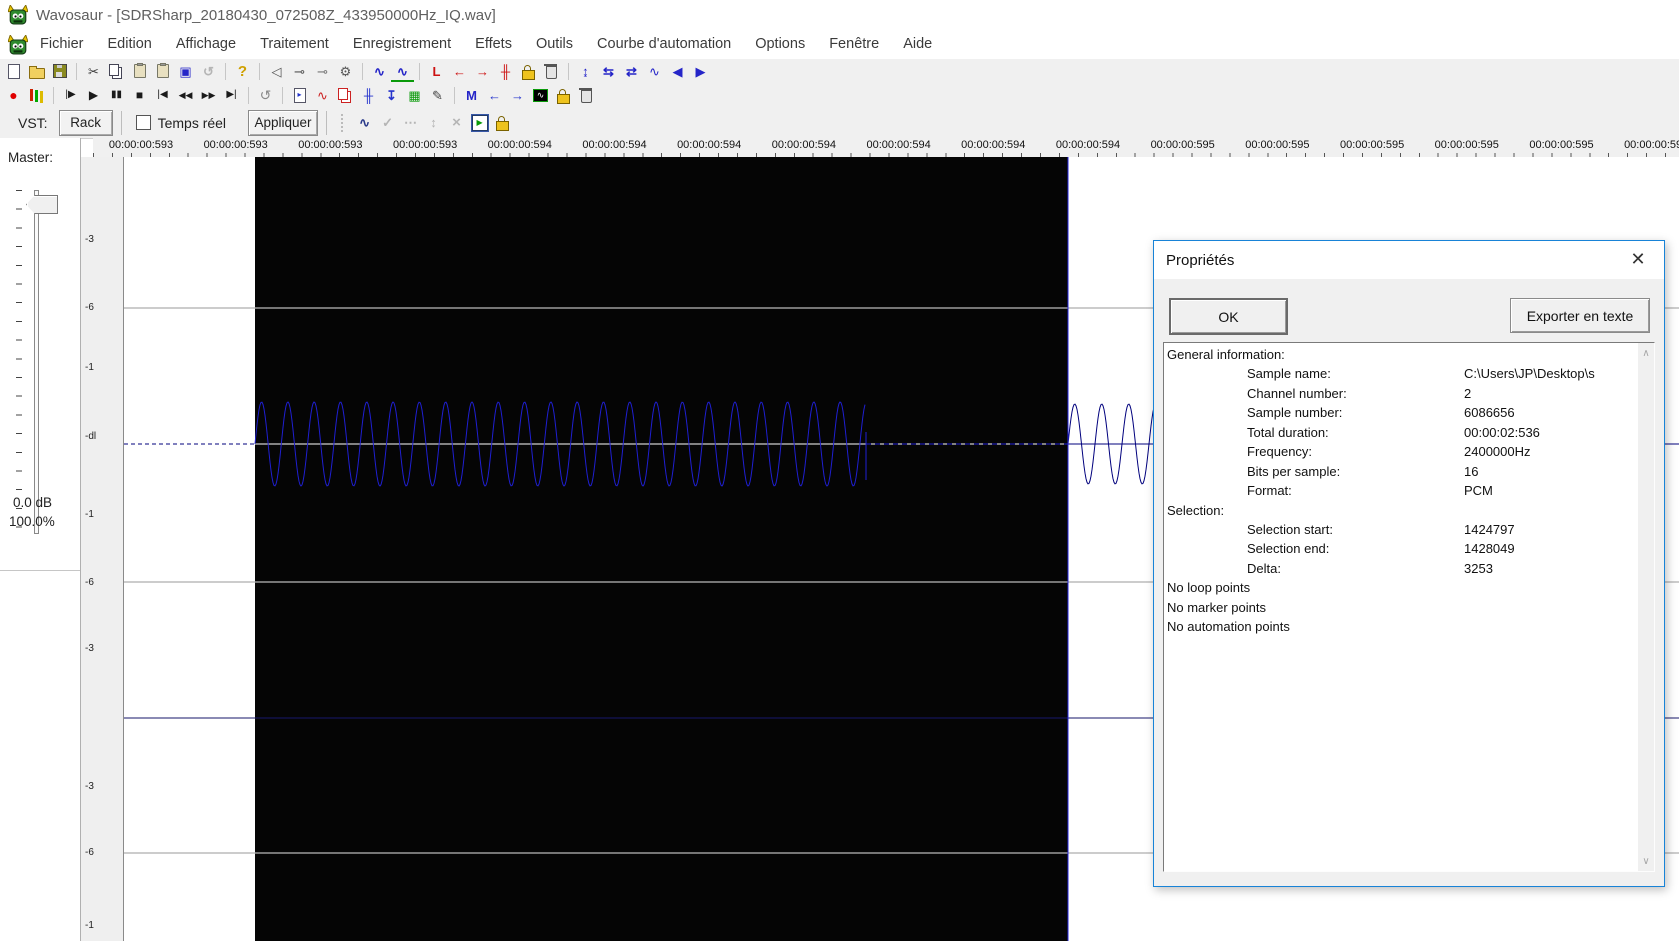 This screenshot has width=1679, height=941. What do you see at coordinates (185, 95) in the screenshot?
I see `rewind-icon: ◀◀` at bounding box center [185, 95].